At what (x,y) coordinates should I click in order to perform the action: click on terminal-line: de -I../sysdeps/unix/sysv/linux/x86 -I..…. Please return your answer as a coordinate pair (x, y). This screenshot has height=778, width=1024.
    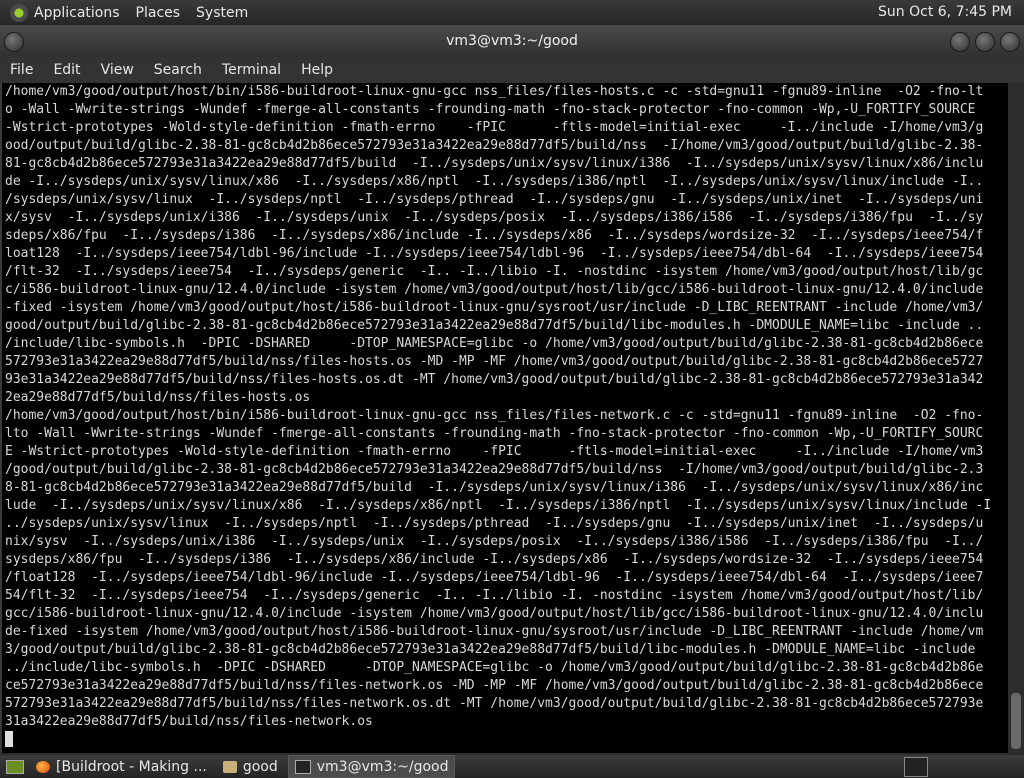
    Looking at the image, I should click on (494, 181).